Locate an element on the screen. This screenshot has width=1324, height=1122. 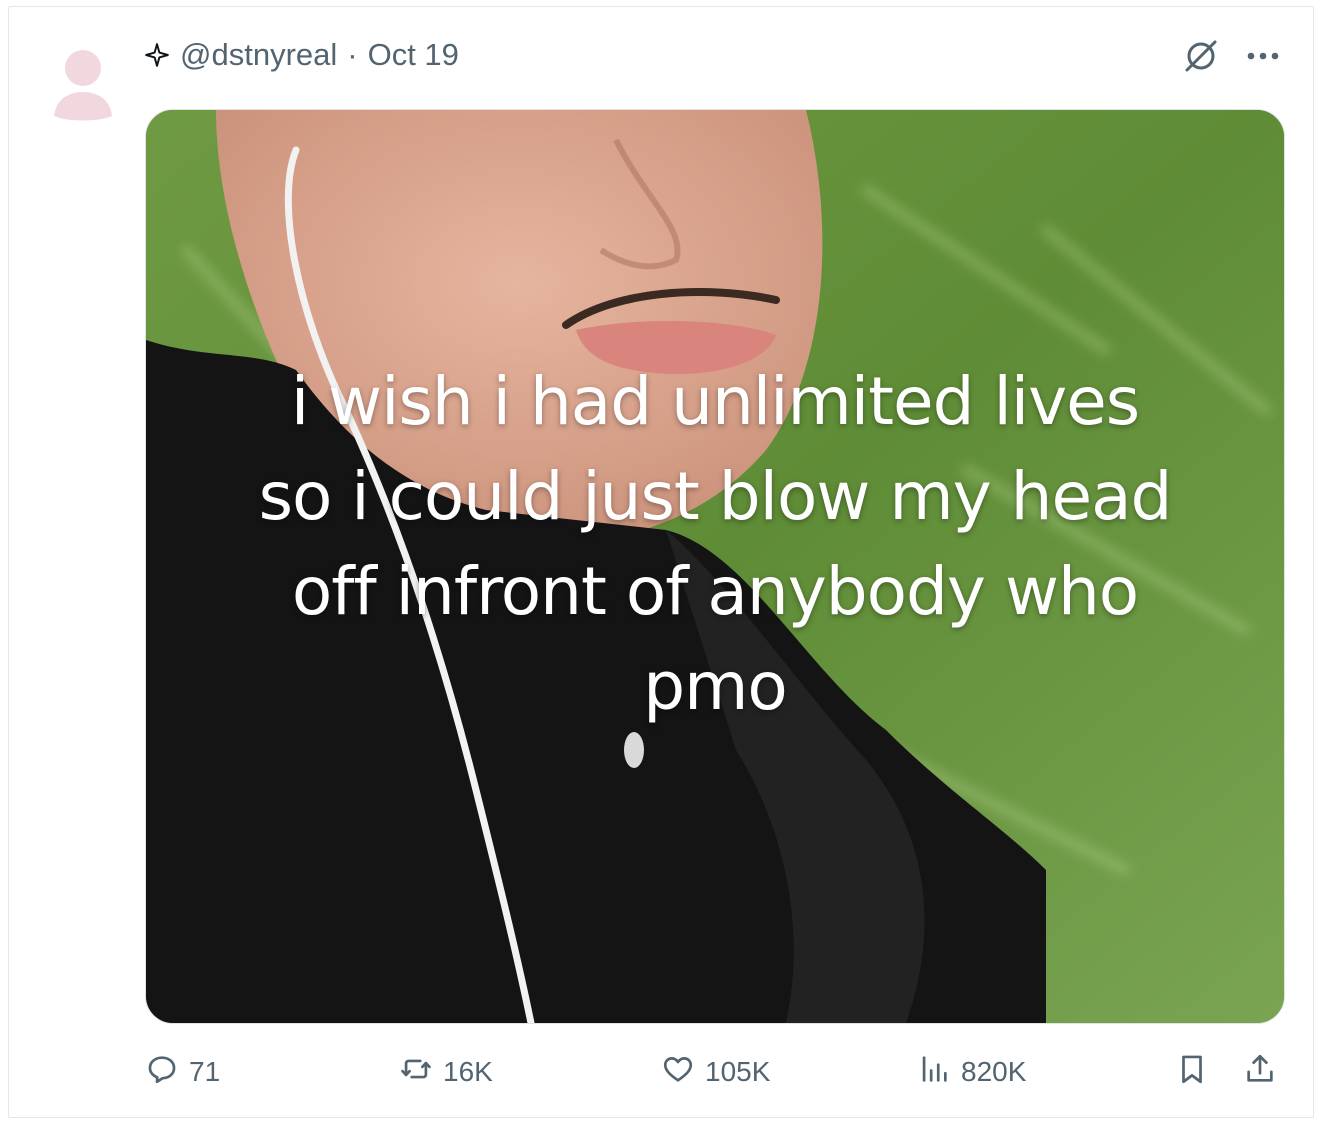
post-header: @dstnyreal · Oct 19 is located at coordinates (301, 55).